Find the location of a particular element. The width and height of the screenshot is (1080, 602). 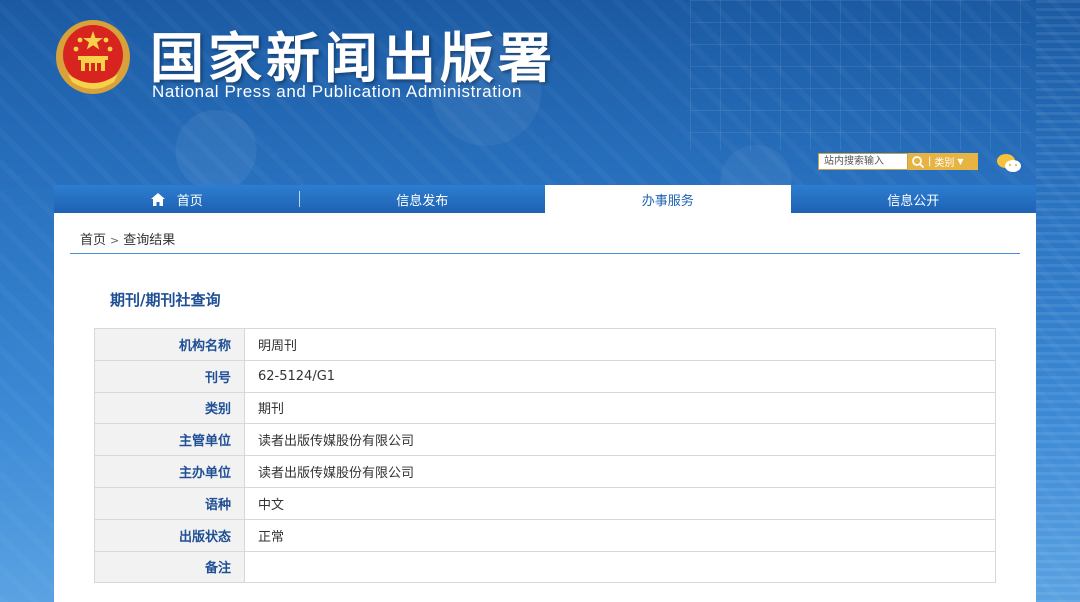

search-button: | 类别 ▼ is located at coordinates (943, 161).